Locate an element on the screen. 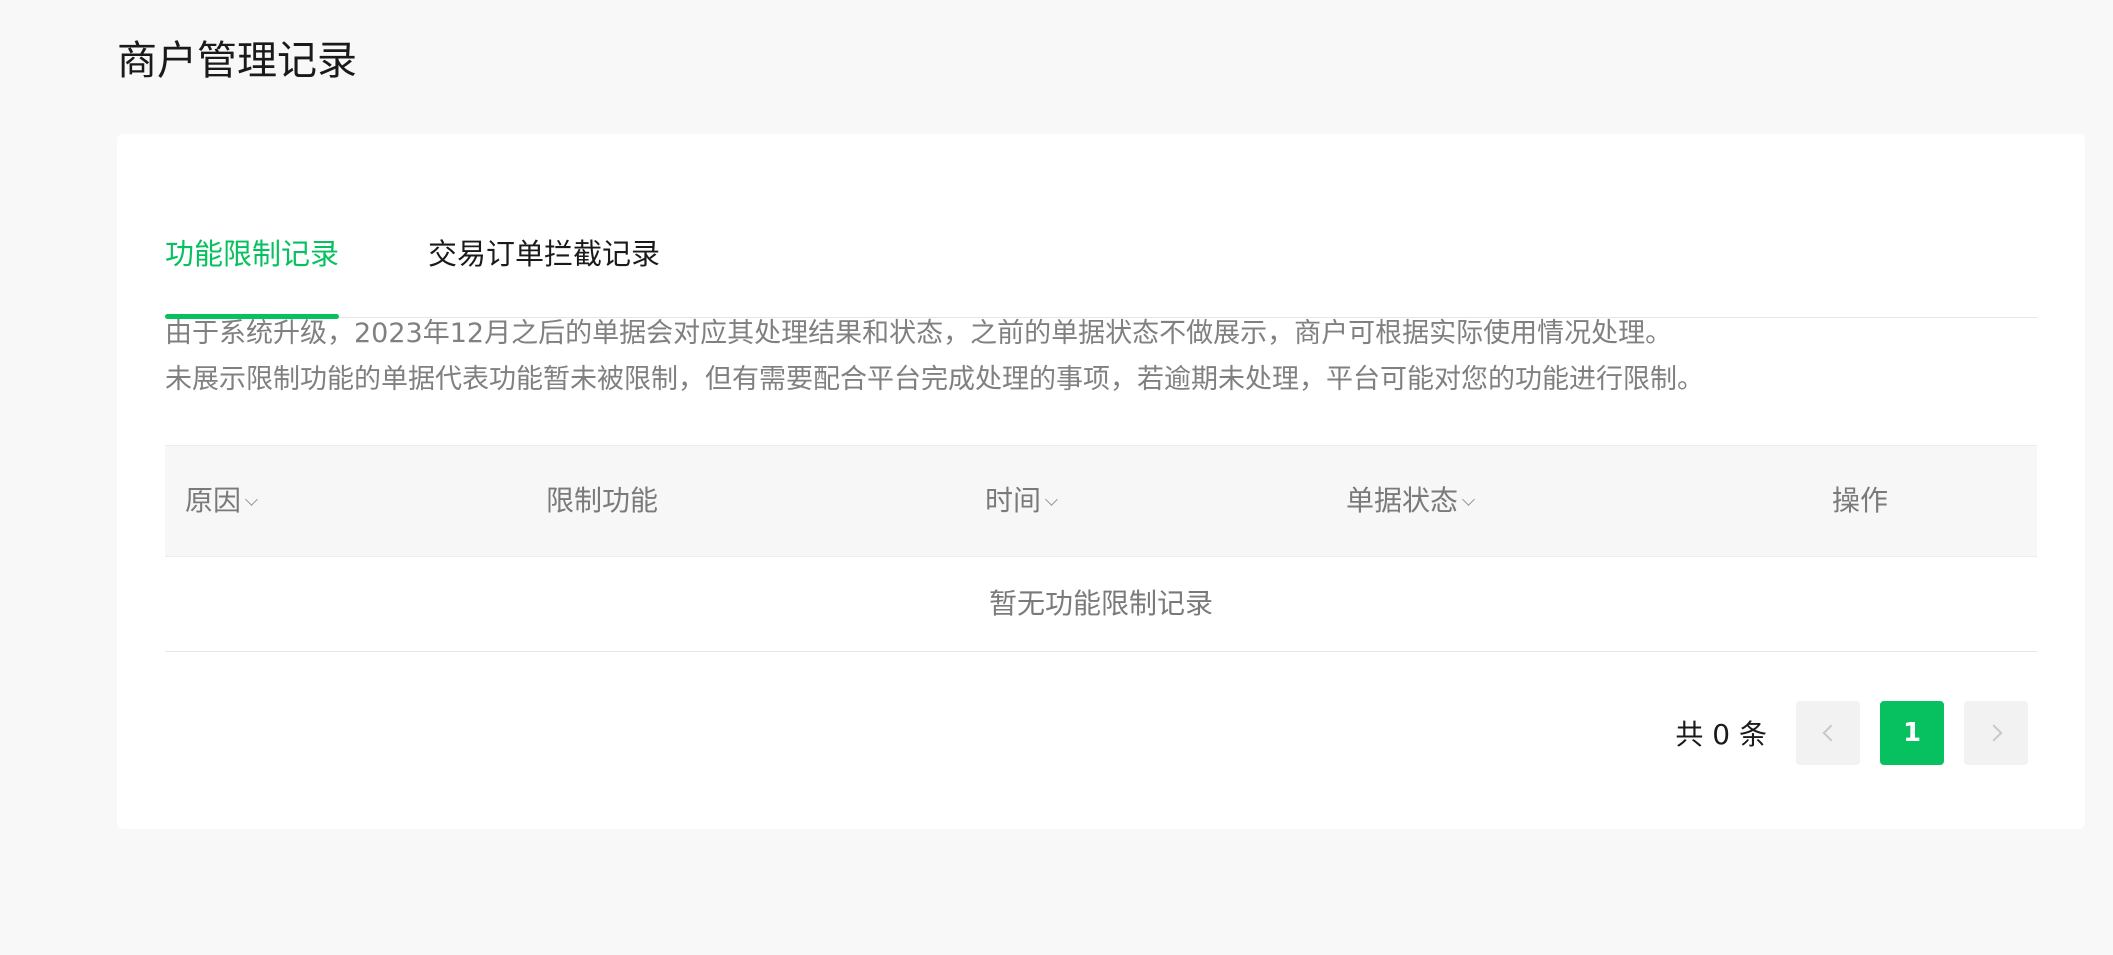 This screenshot has height=955, width=2113. page-button-current: 1 is located at coordinates (1912, 733).